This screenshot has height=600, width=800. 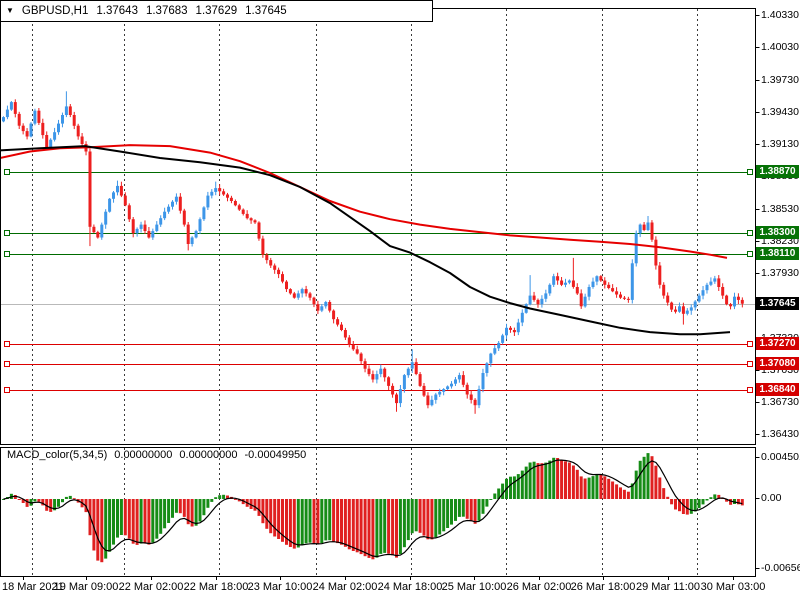 I want to click on ohlc-high: 1.37683, so click(x=166, y=11).